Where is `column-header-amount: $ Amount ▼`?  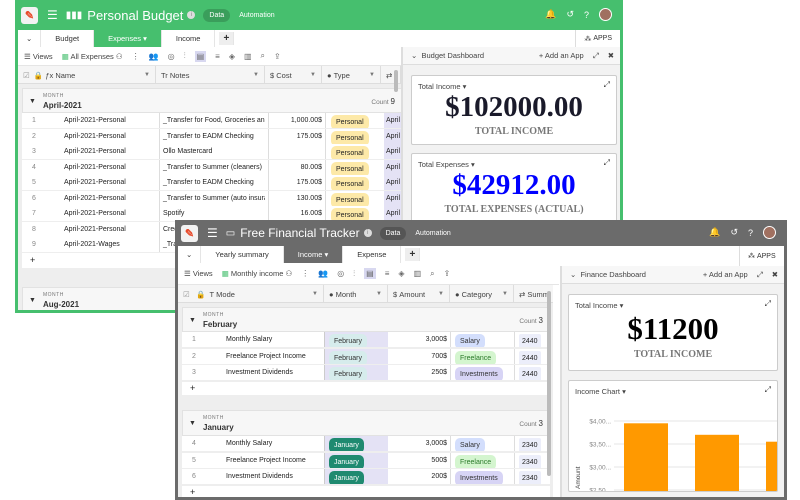 column-header-amount: $ Amount ▼ is located at coordinates (419, 294).